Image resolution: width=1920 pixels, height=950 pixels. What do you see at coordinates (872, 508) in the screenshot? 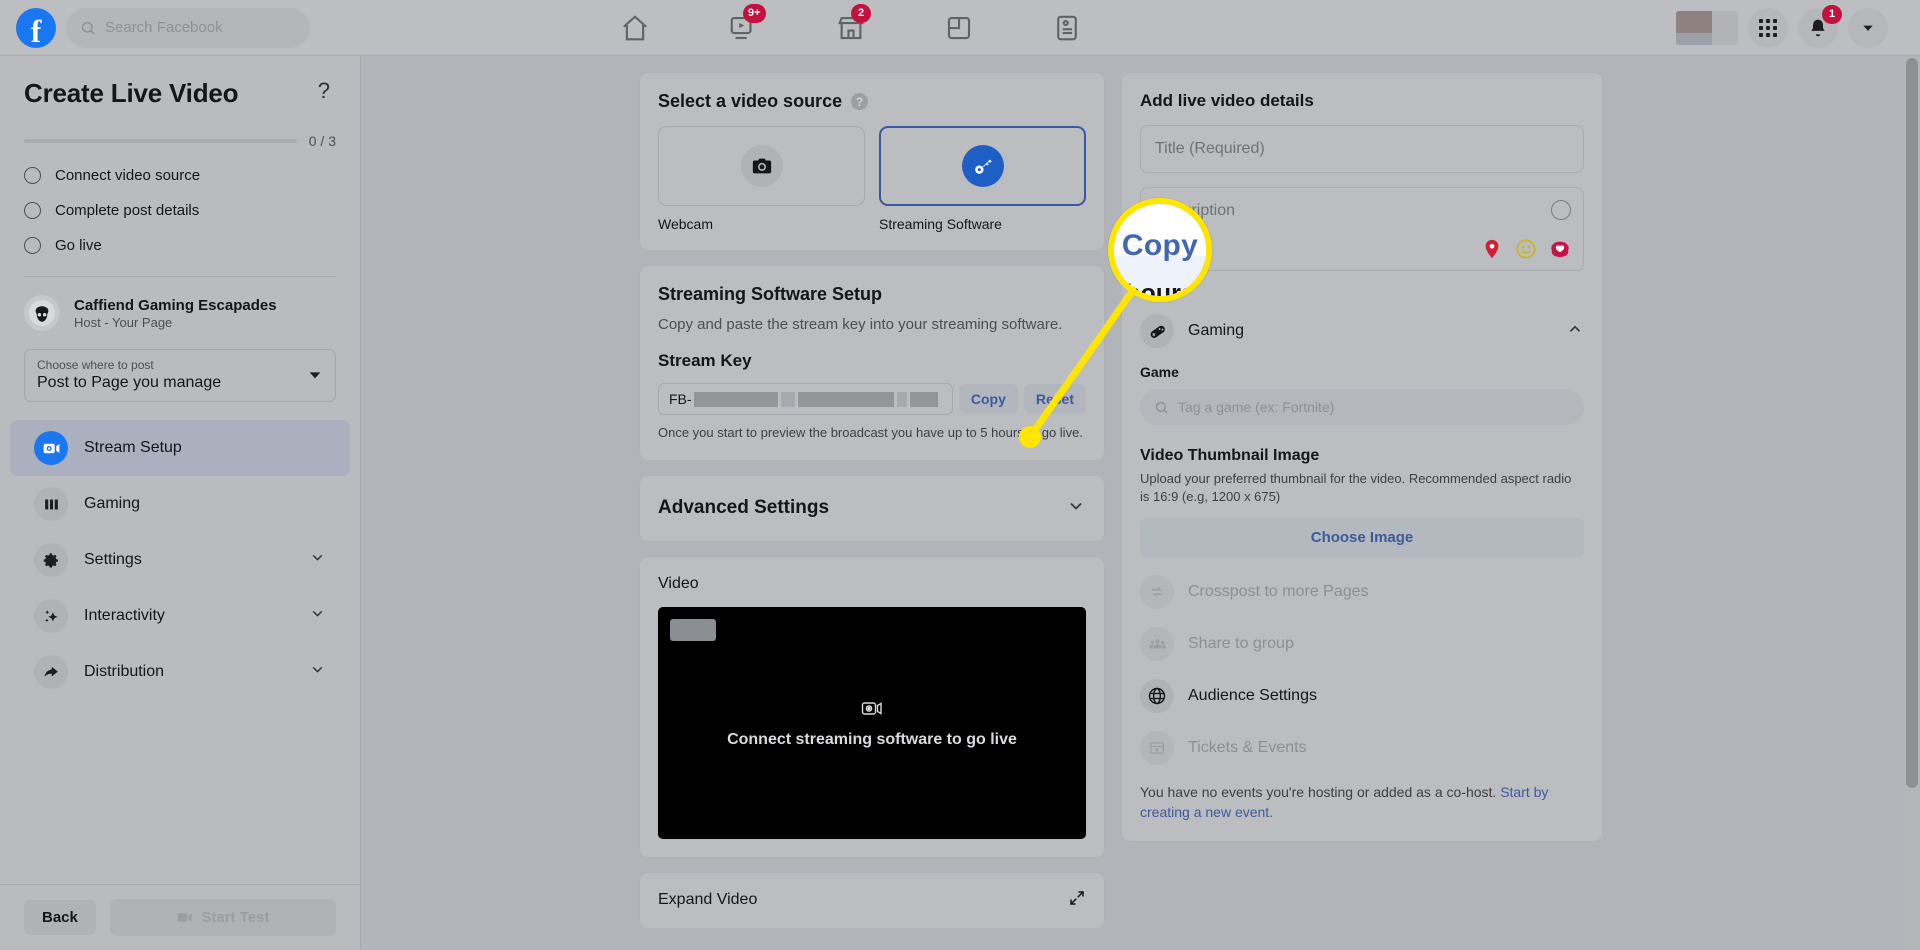
I see `advanced-settings-card: Advanced Settings` at bounding box center [872, 508].